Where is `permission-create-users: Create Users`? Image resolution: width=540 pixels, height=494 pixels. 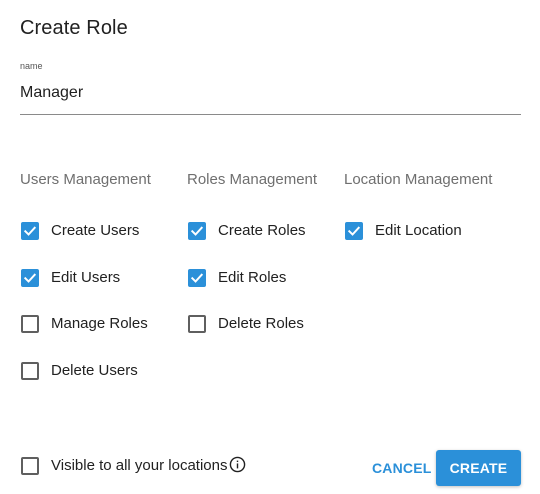
permission-create-users: Create Users is located at coordinates (80, 231).